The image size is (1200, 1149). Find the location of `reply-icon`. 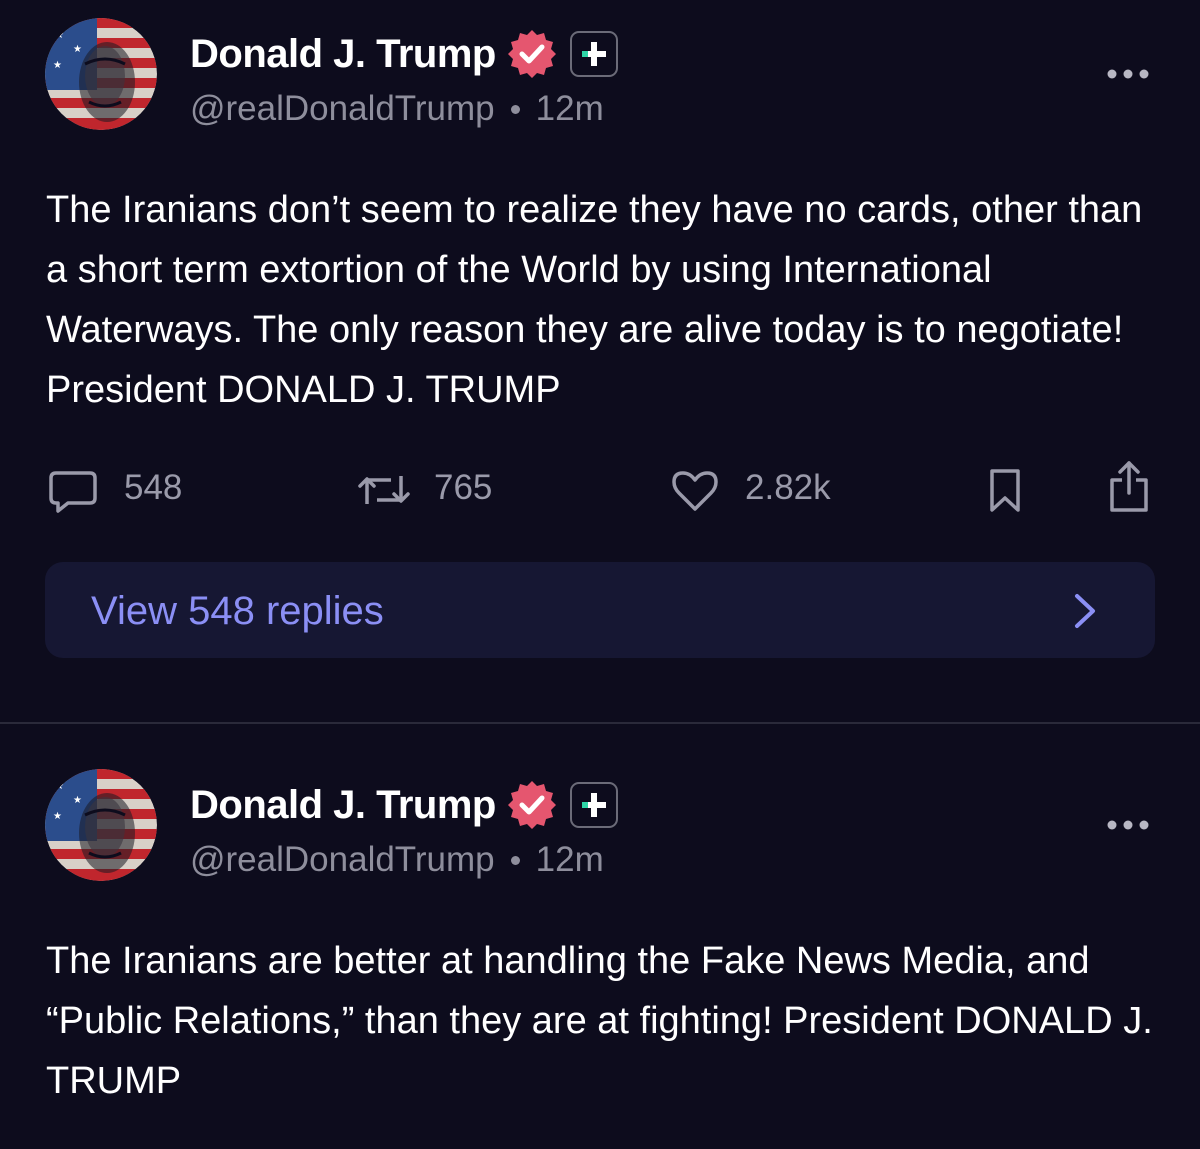

reply-icon is located at coordinates (73, 492).